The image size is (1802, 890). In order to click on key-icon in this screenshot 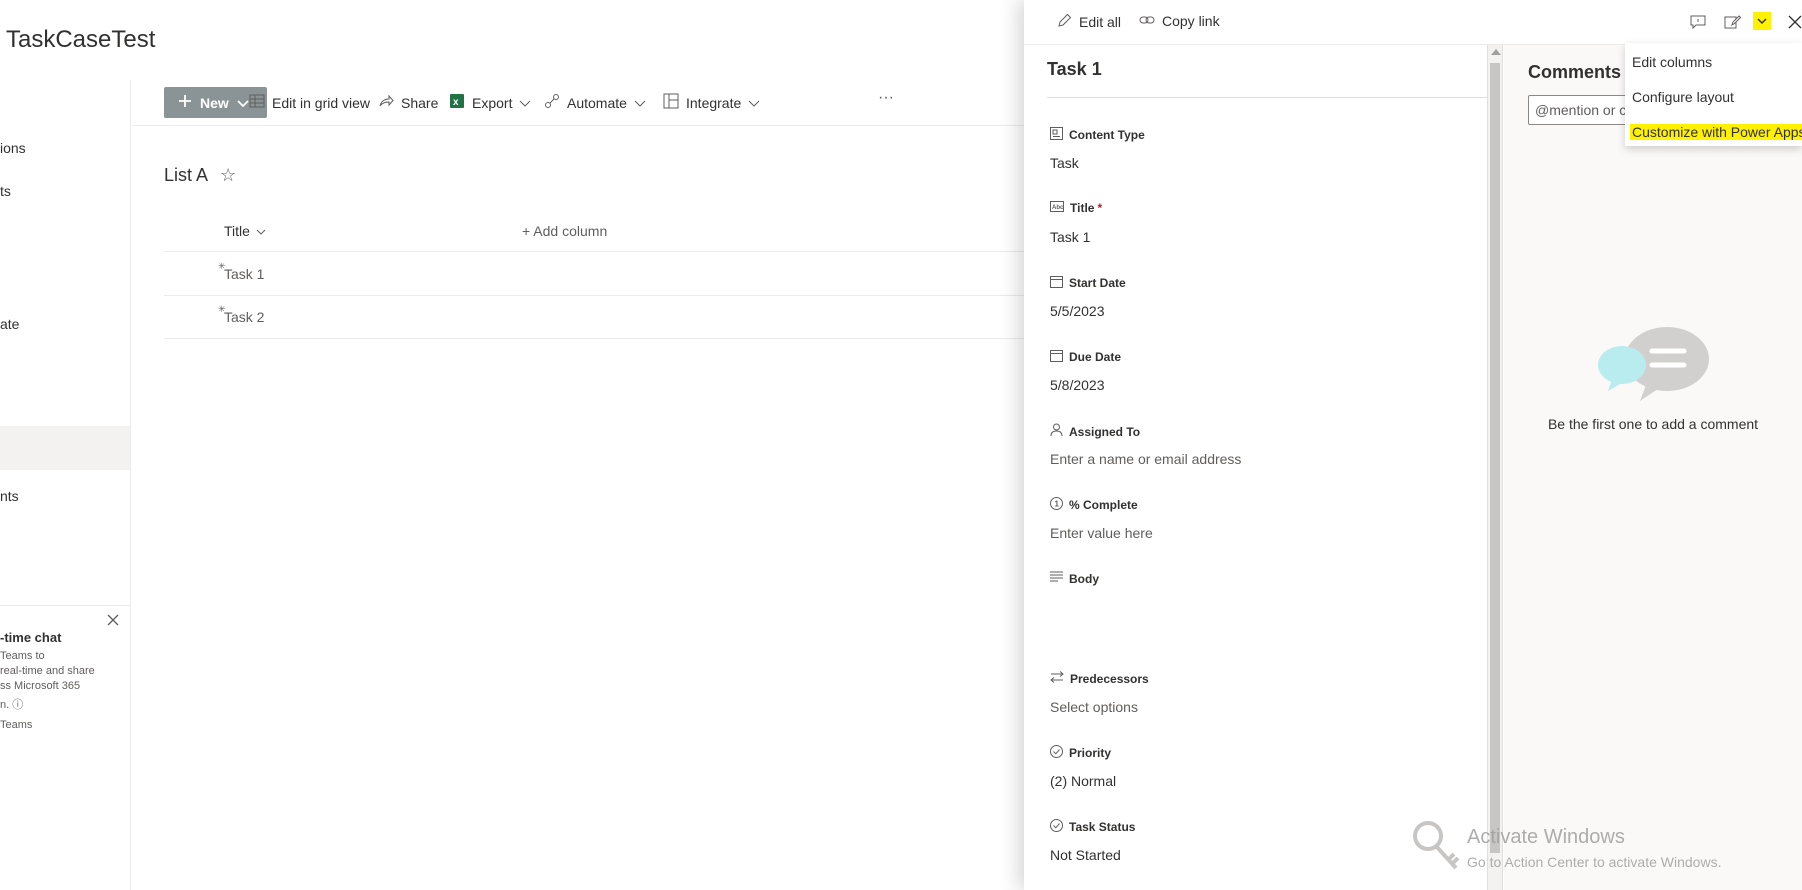, I will do `click(1437, 848)`.